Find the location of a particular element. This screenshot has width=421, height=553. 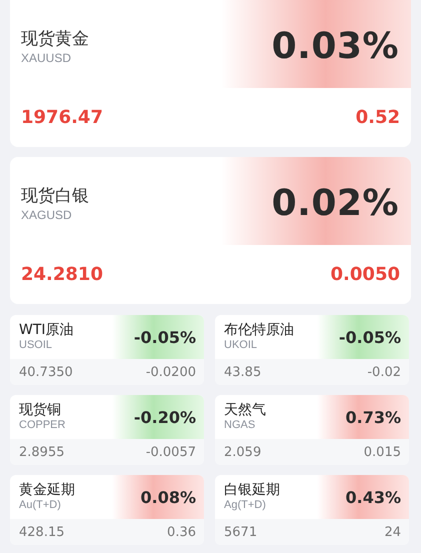

change-value: -0.0200 is located at coordinates (171, 372).